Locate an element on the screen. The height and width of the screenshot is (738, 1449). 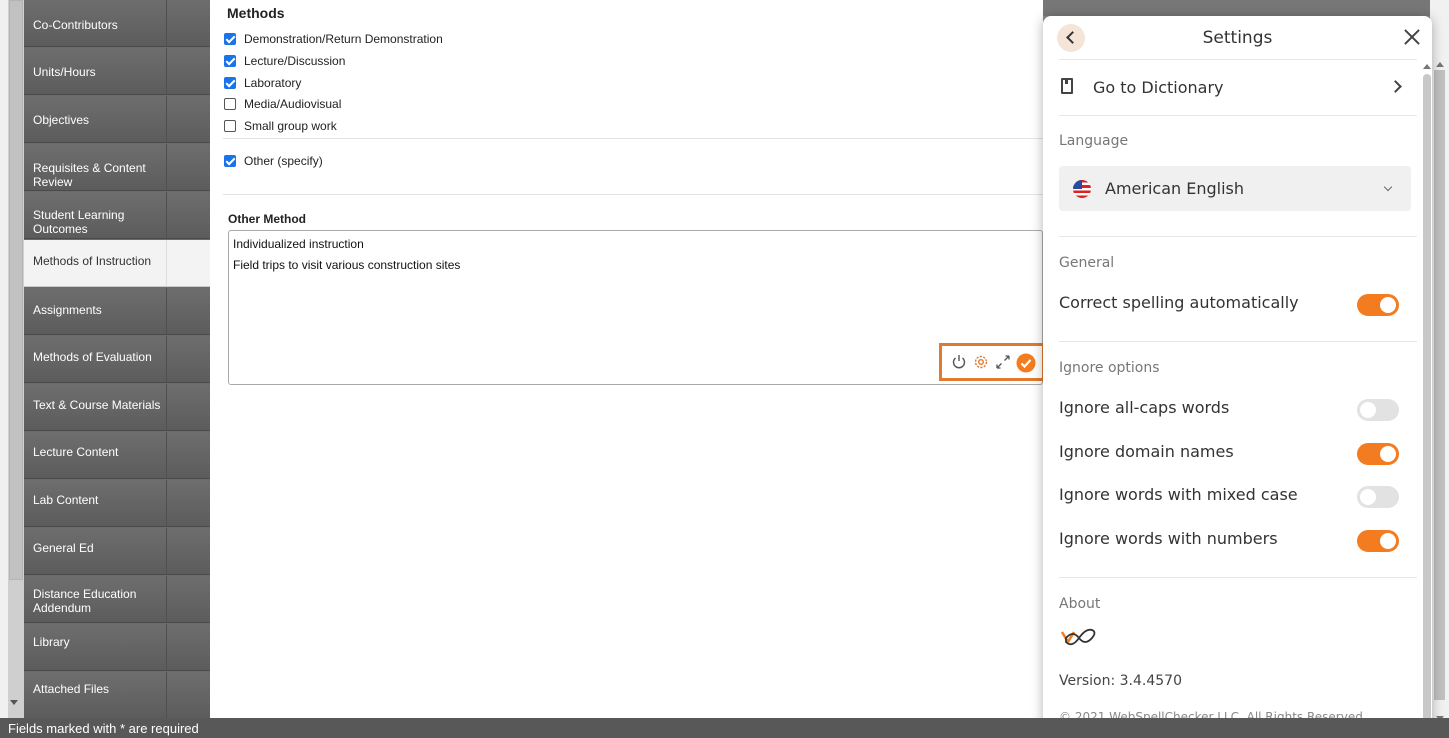
ignore-domain-names-toggle is located at coordinates (1378, 454).